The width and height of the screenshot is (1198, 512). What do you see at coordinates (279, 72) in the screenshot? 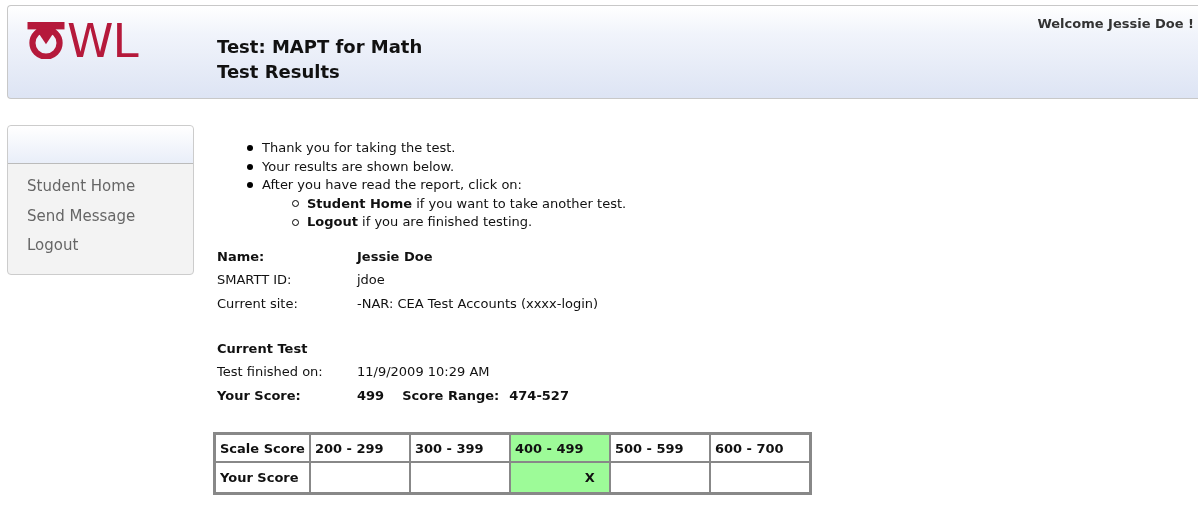
I see `page-subtitle: Test Results` at bounding box center [279, 72].